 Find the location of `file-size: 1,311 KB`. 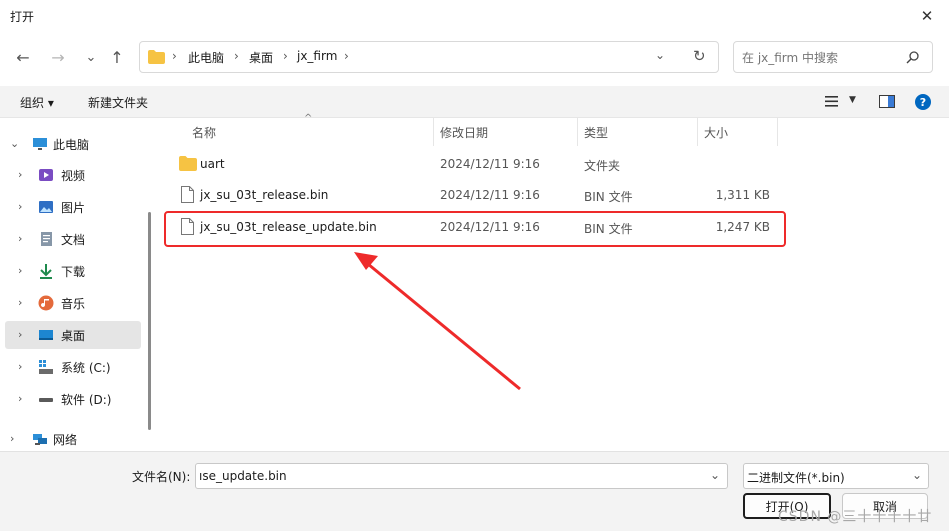

file-size: 1,311 KB is located at coordinates (742, 195).